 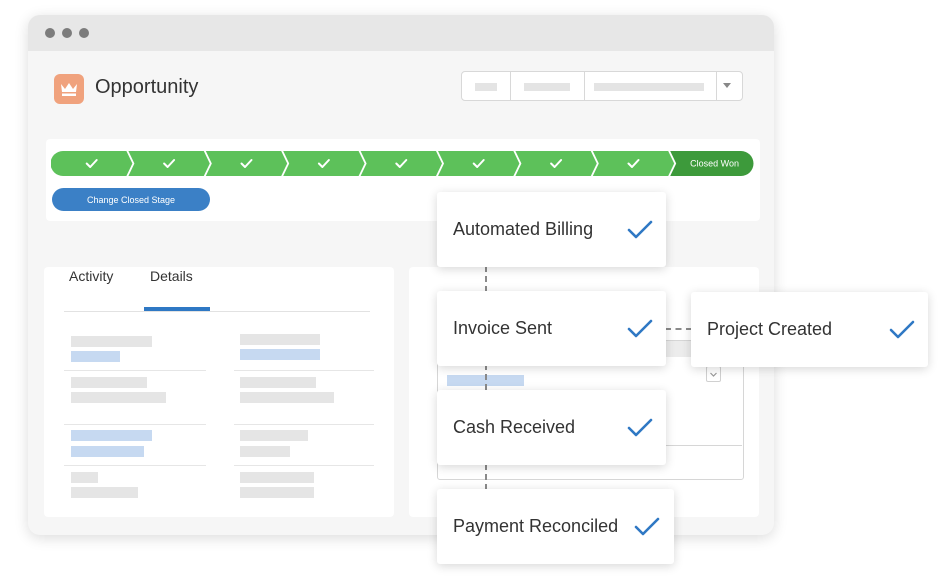 I want to click on window-titlebar, so click(x=401, y=33).